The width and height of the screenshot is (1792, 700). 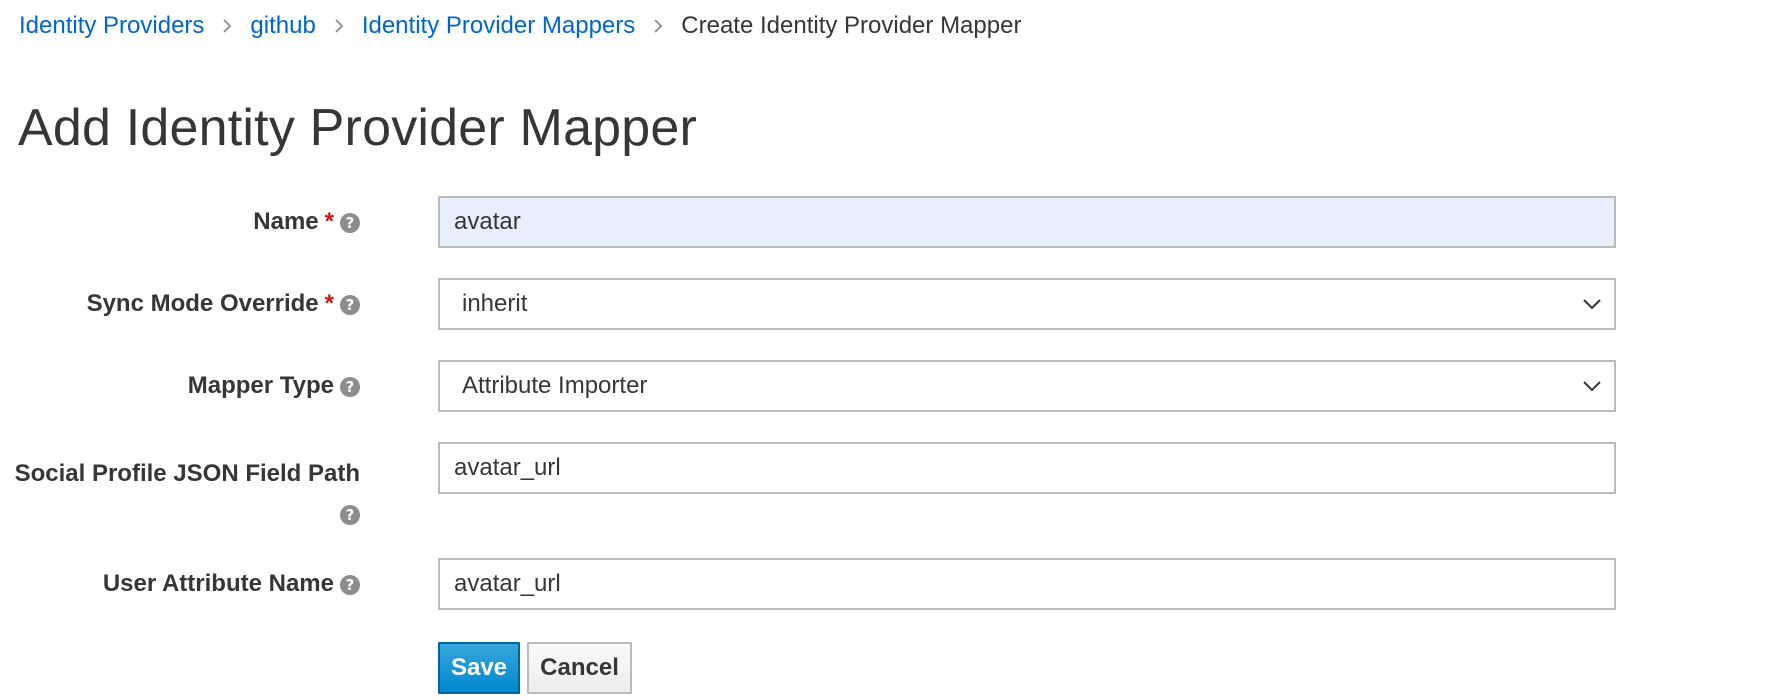 I want to click on sync-mode-select: inherit, so click(x=1027, y=304).